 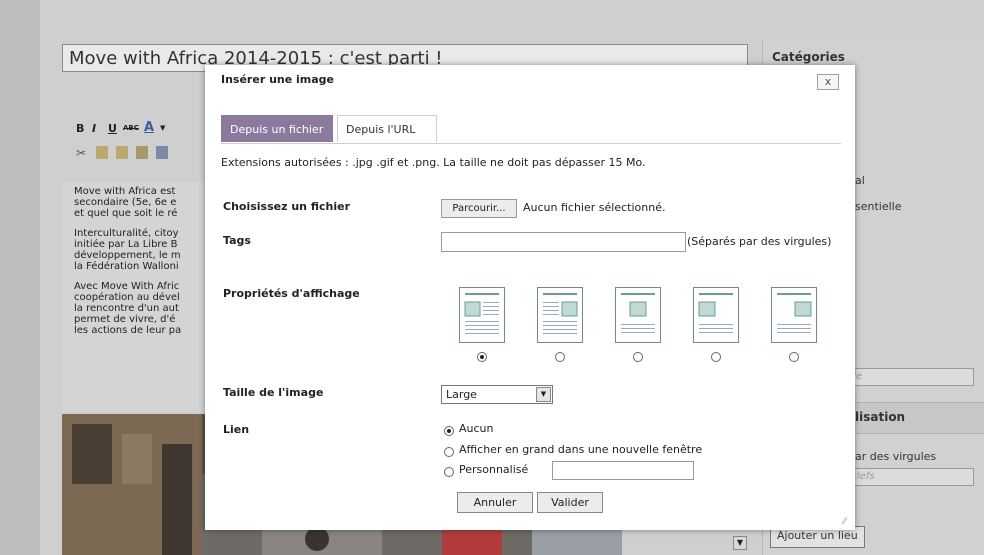 I want to click on page-left-gutter, so click(x=20, y=277).